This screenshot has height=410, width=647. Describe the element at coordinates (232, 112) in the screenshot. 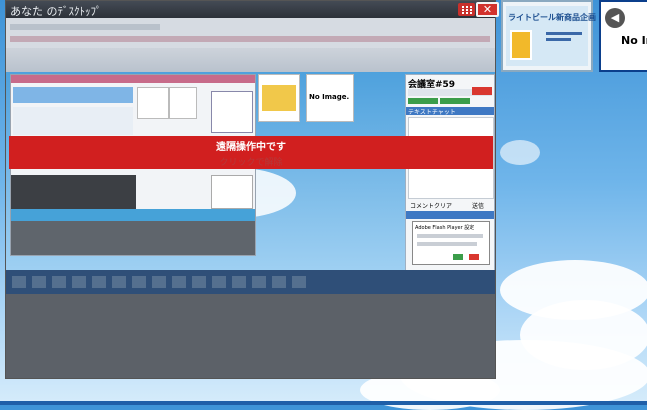

I see `nested-chat` at that location.